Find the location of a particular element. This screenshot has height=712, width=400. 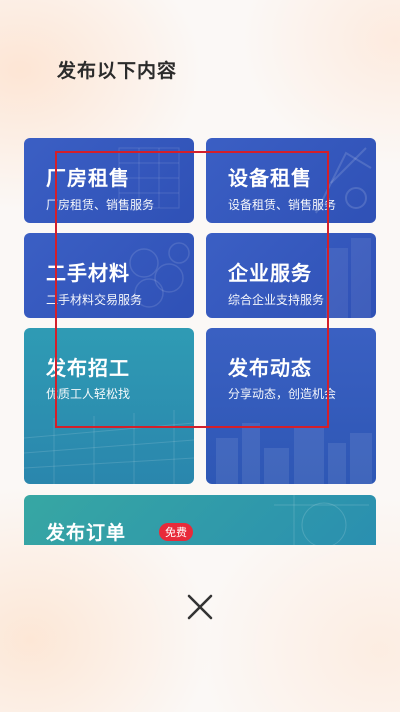

card-title: 发布订单 is located at coordinates (86, 533).